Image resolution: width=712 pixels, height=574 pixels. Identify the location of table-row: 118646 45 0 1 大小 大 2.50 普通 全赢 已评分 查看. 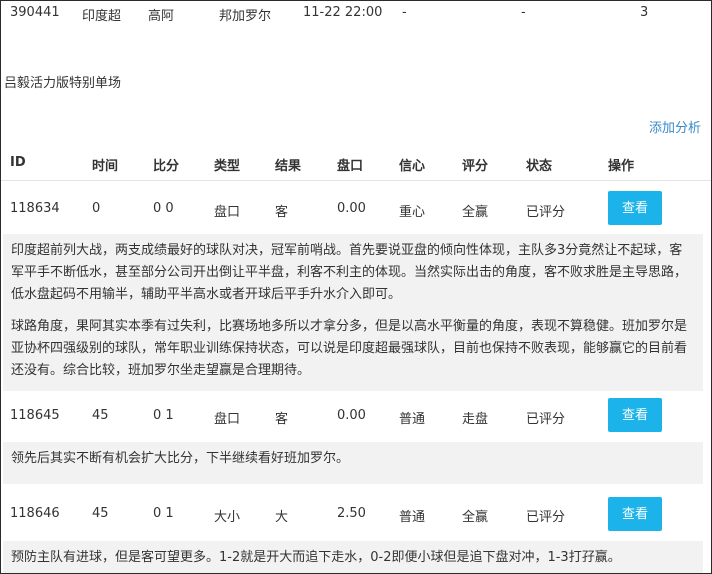
(356, 515).